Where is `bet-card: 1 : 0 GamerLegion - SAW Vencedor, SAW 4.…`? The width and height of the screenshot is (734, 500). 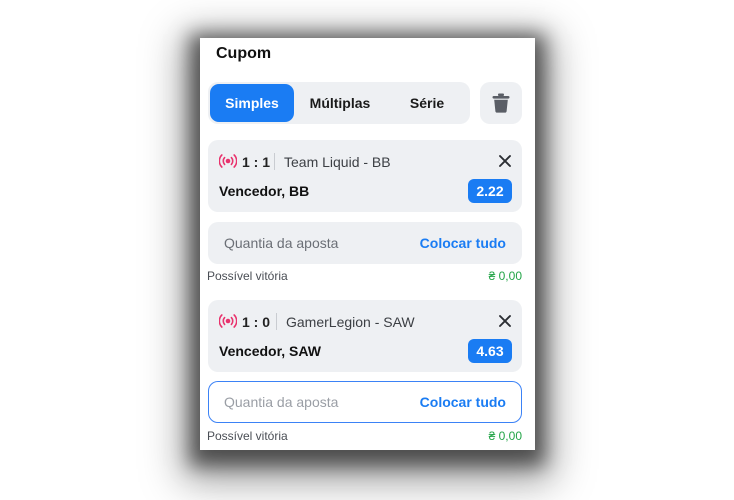
bet-card: 1 : 0 GamerLegion - SAW Vencedor, SAW 4.… is located at coordinates (365, 336).